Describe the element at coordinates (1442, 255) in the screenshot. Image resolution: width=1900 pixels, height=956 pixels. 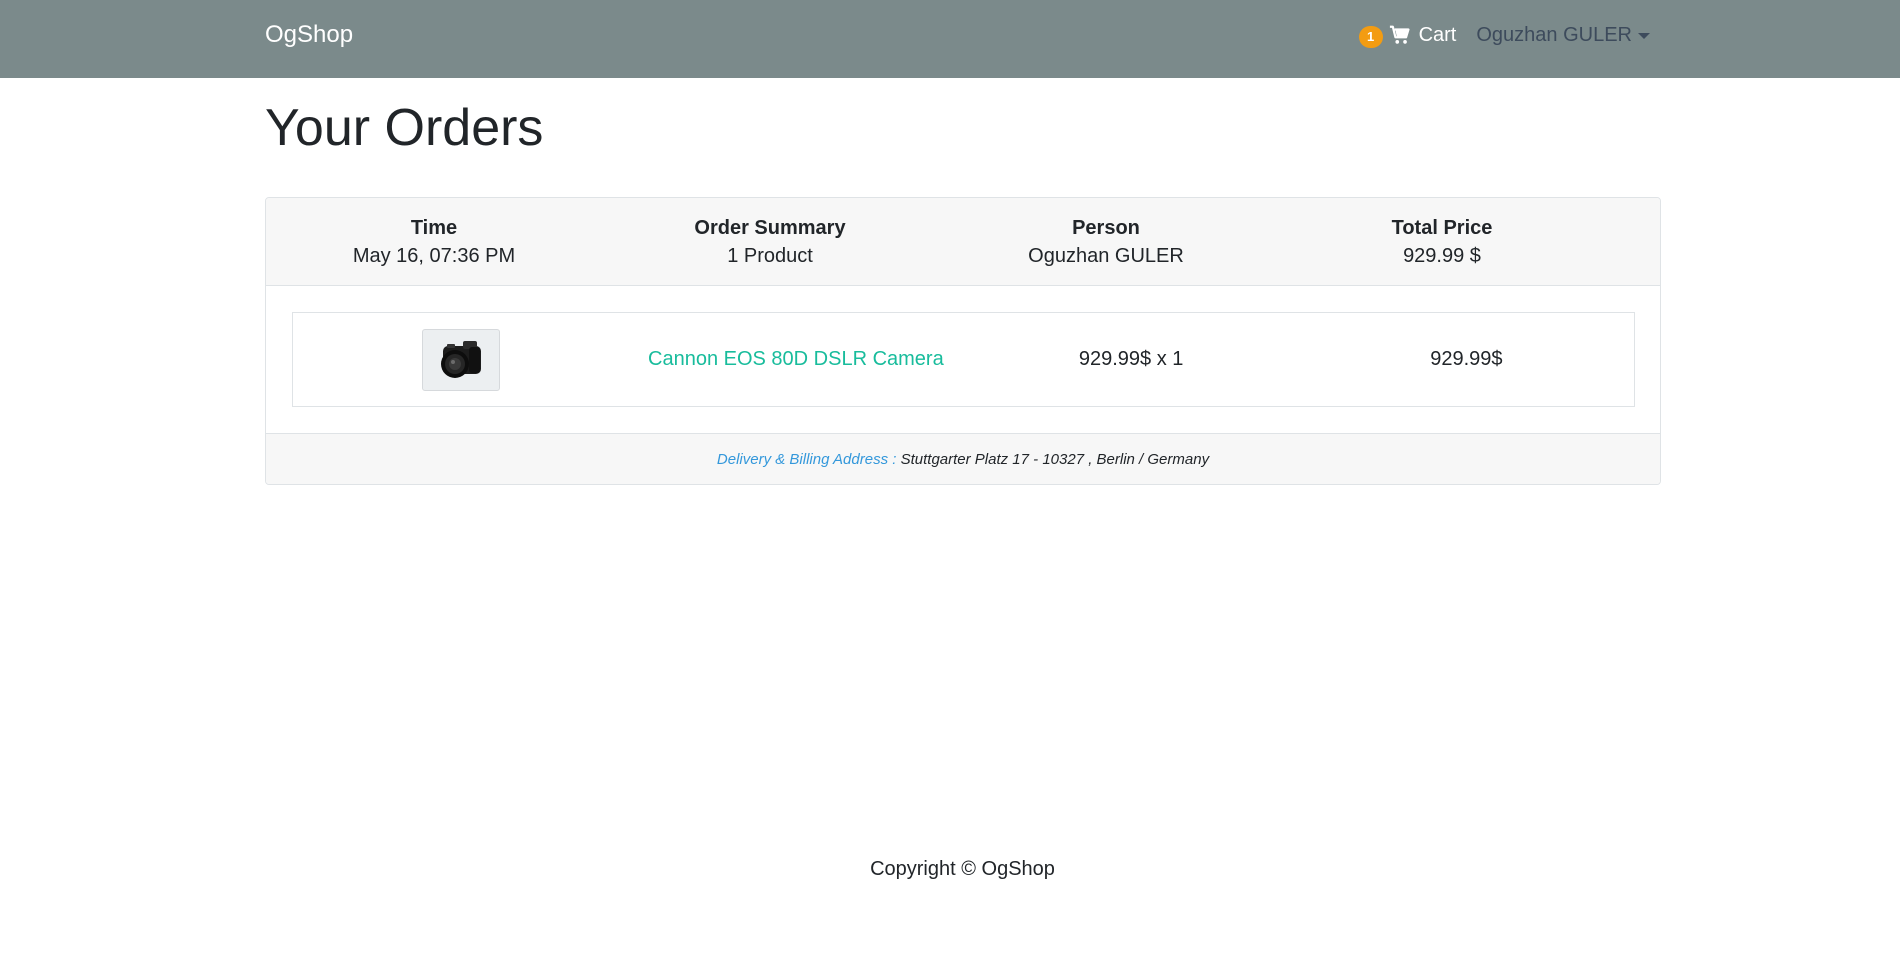
I see `total-value: 929.99 $` at that location.